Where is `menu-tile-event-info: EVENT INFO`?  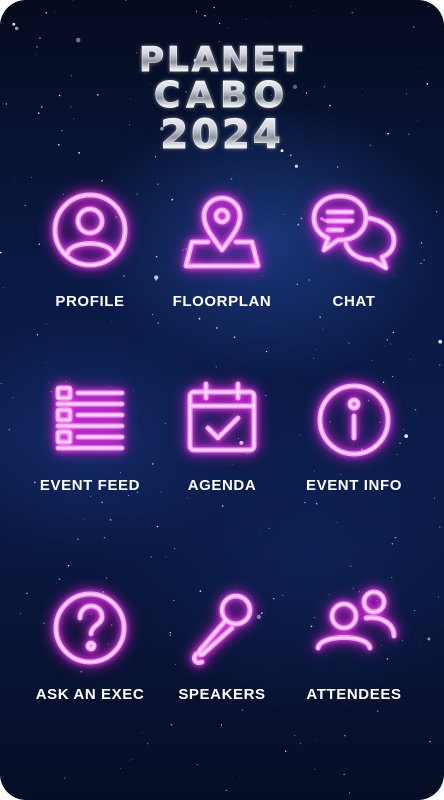 menu-tile-event-info: EVENT INFO is located at coordinates (354, 438).